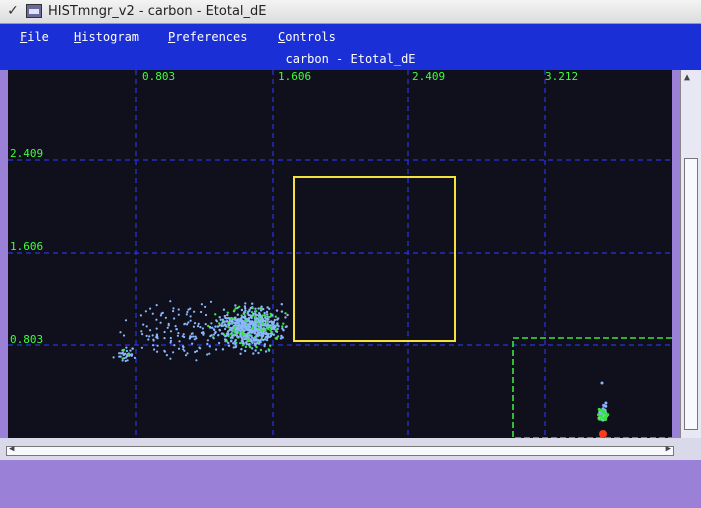 This screenshot has height=508, width=701. I want to click on menu-preferences: Preferences, so click(207, 37).